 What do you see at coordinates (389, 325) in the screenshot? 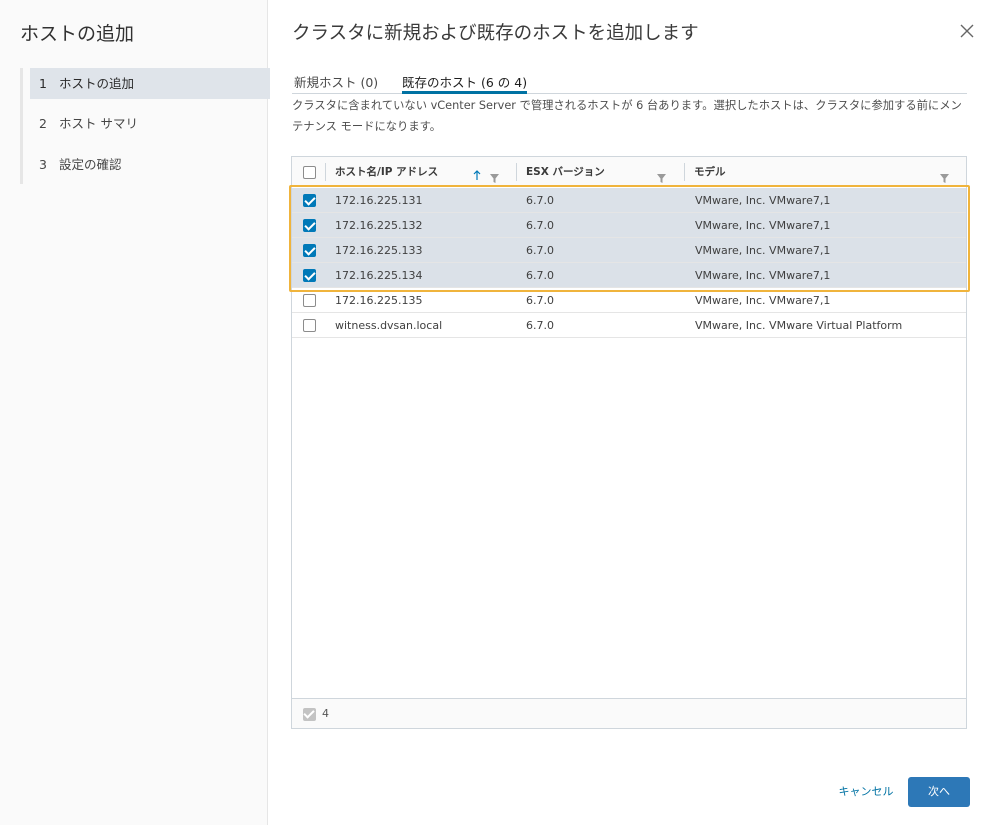
I see `host-cell: witness.dvsan.local` at bounding box center [389, 325].